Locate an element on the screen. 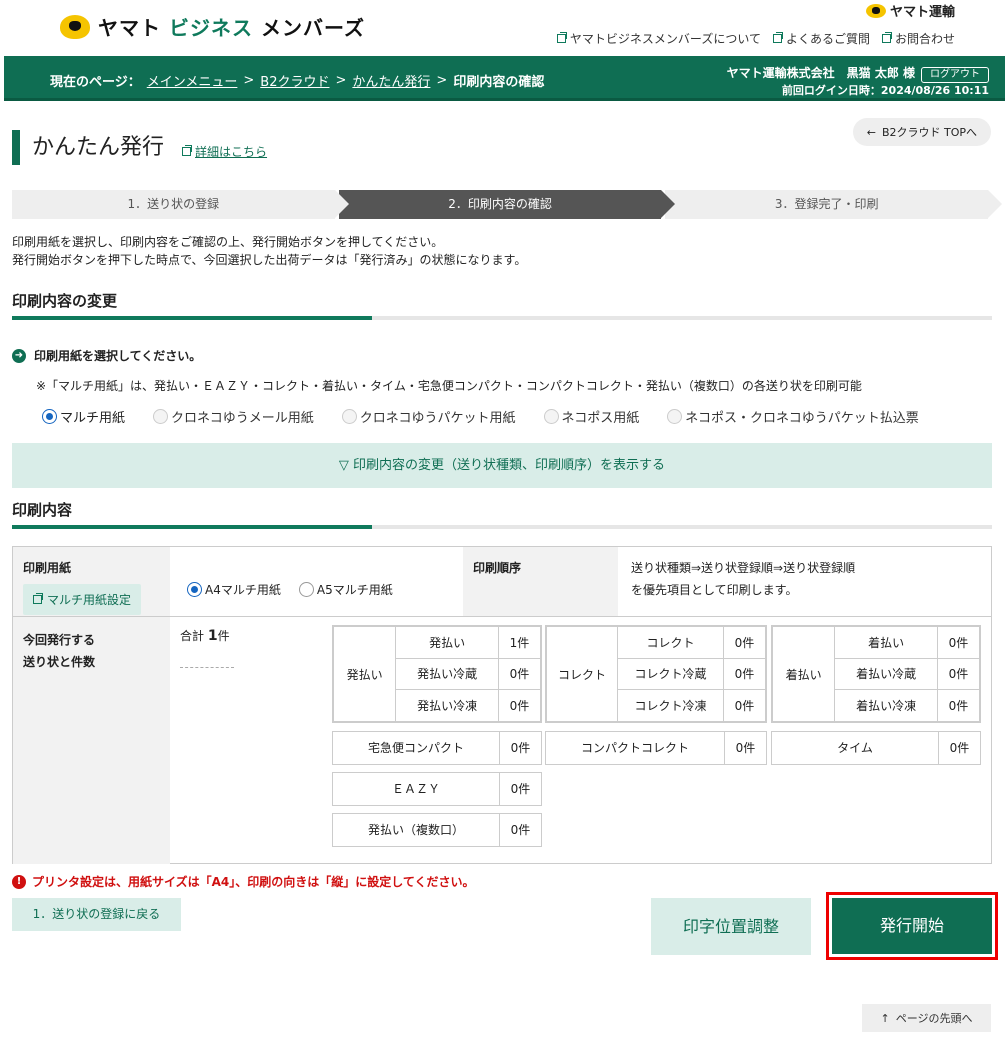 This screenshot has height=1044, width=1005. group-name: 着払い is located at coordinates (803, 674).